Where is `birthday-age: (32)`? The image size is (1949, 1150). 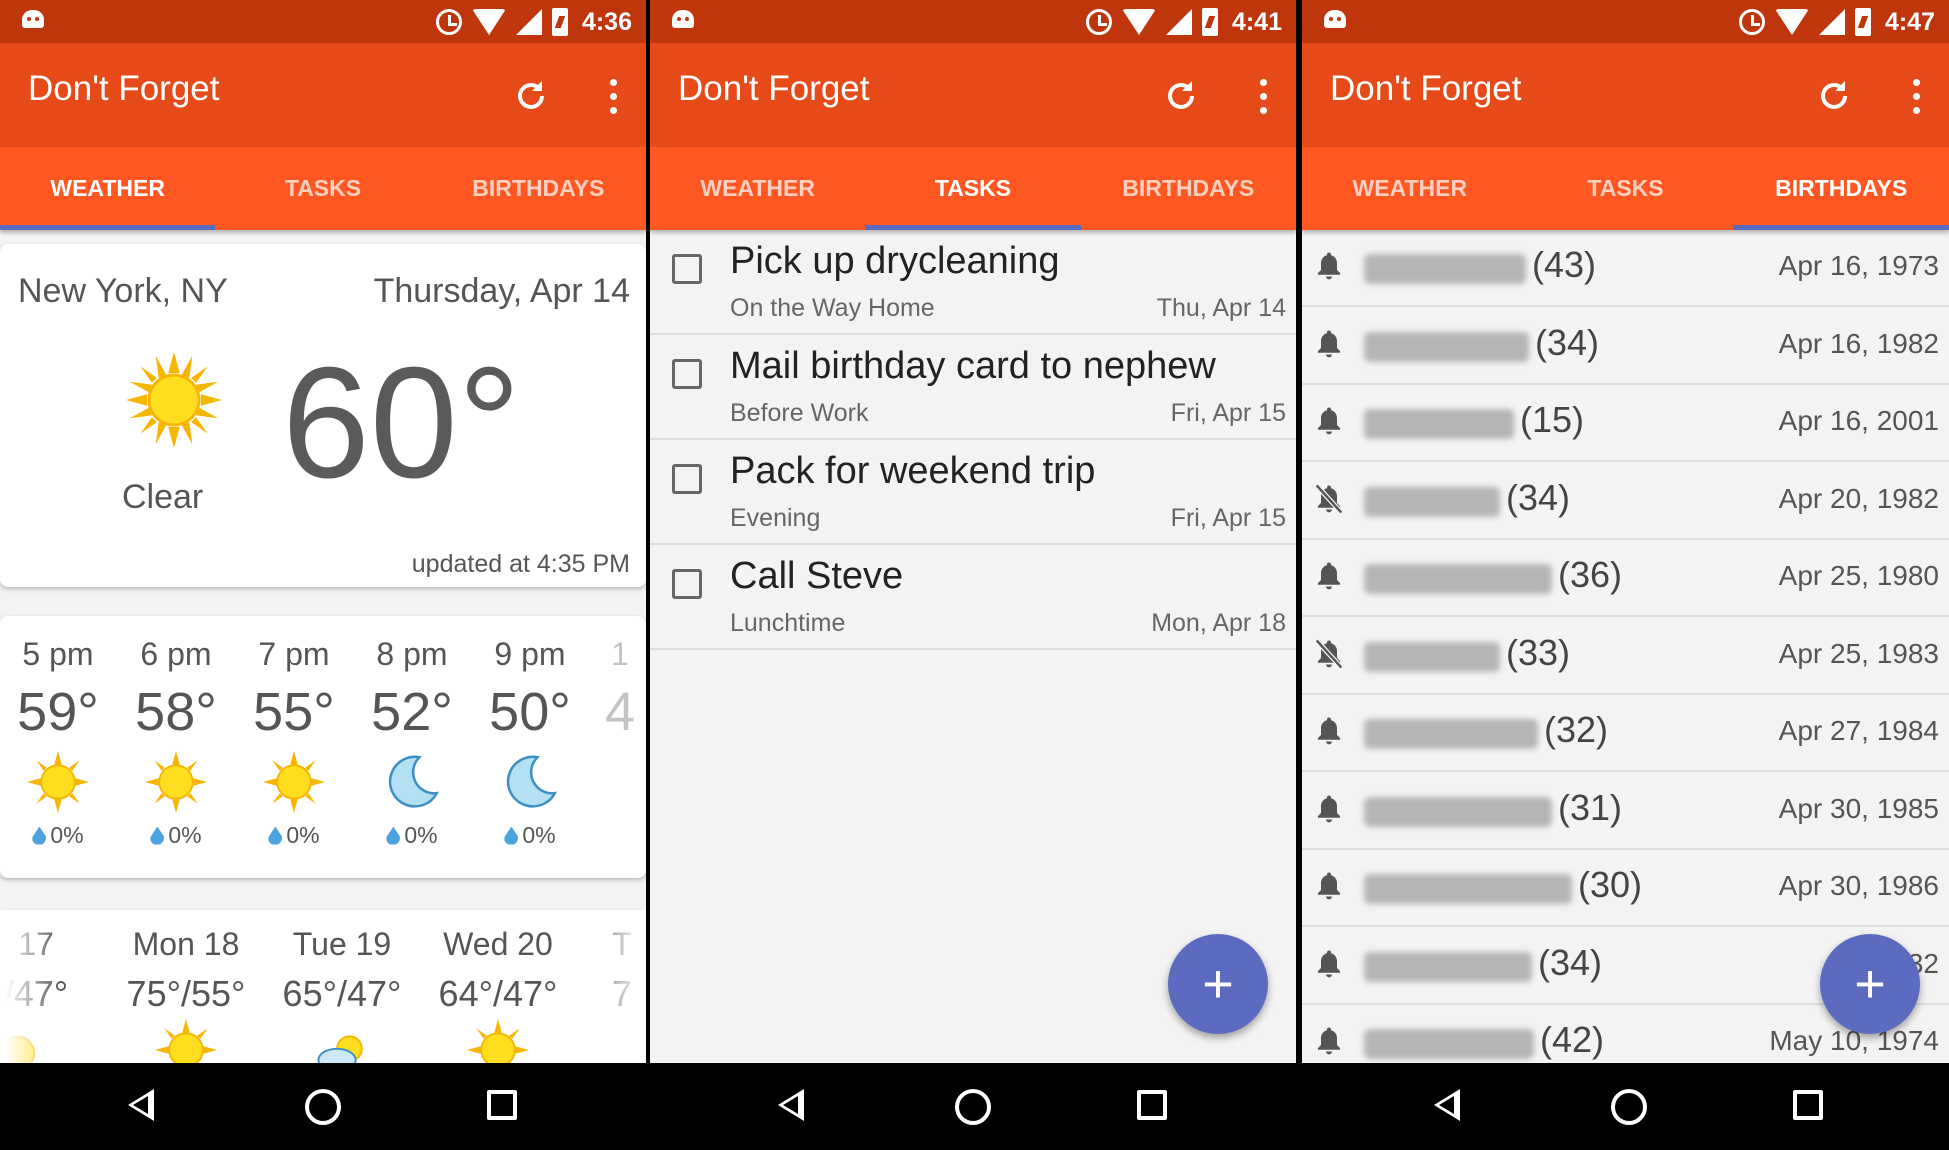
birthday-age: (32) is located at coordinates (1576, 729).